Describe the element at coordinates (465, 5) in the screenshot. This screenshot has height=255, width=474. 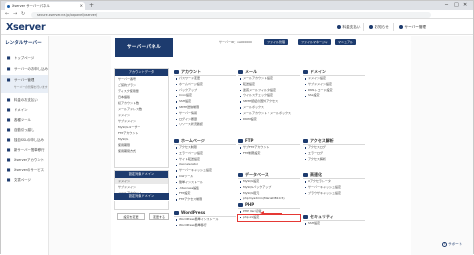
I see `close-window-button: ✕` at that location.